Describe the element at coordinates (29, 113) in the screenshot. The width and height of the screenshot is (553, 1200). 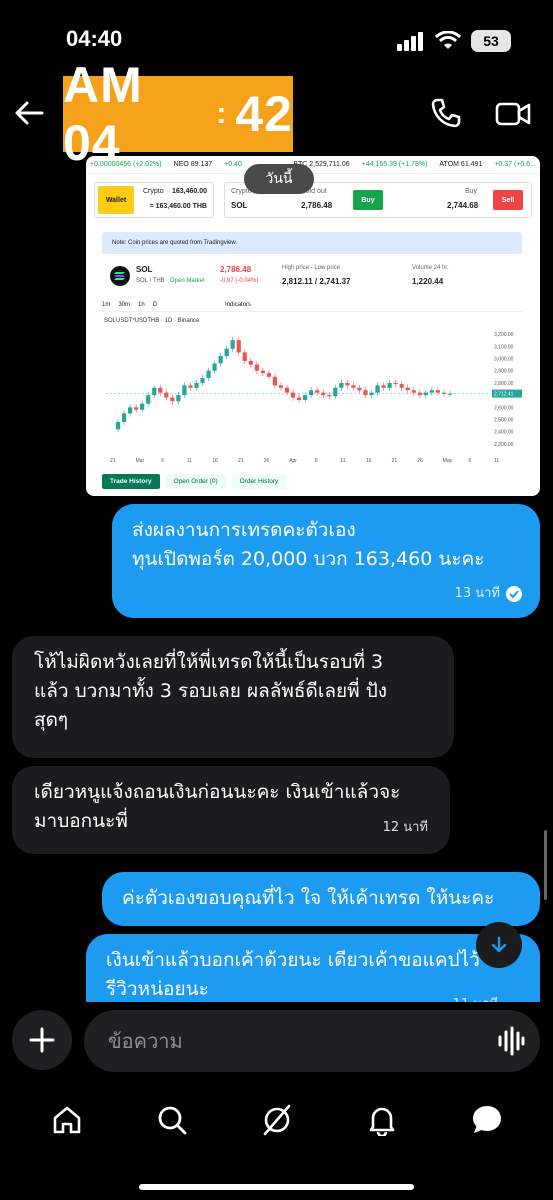
I see `back-arrow-icon` at that location.